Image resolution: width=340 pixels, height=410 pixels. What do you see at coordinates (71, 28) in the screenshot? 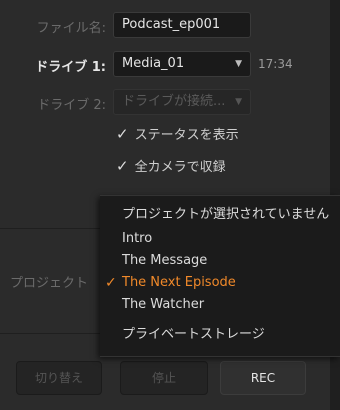
I see `filename-label: ファイル名:` at bounding box center [71, 28].